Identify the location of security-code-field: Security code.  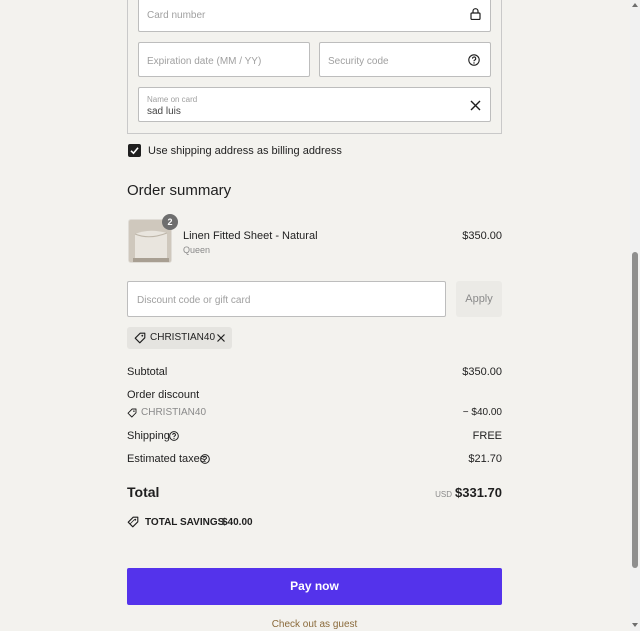
(405, 59).